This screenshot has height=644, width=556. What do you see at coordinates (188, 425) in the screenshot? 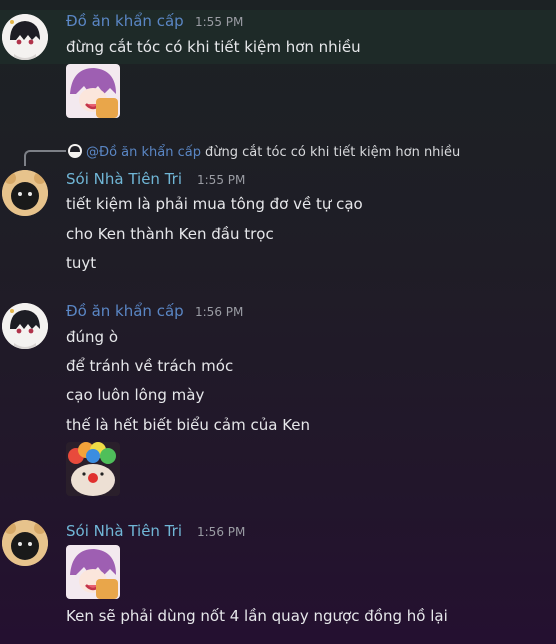
I see `message-text: thế là hết biết biểu cảm của Ken` at bounding box center [188, 425].